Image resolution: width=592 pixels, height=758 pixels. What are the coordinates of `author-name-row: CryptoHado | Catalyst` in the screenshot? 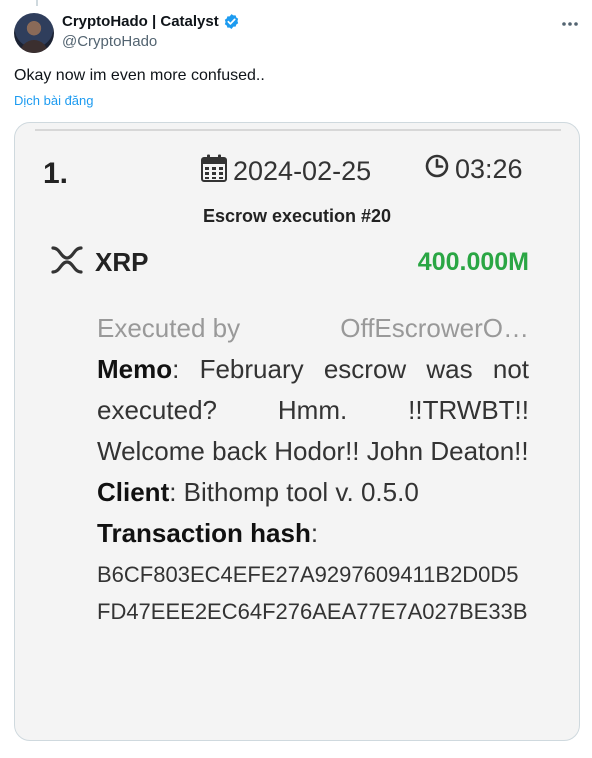 It's located at (151, 21).